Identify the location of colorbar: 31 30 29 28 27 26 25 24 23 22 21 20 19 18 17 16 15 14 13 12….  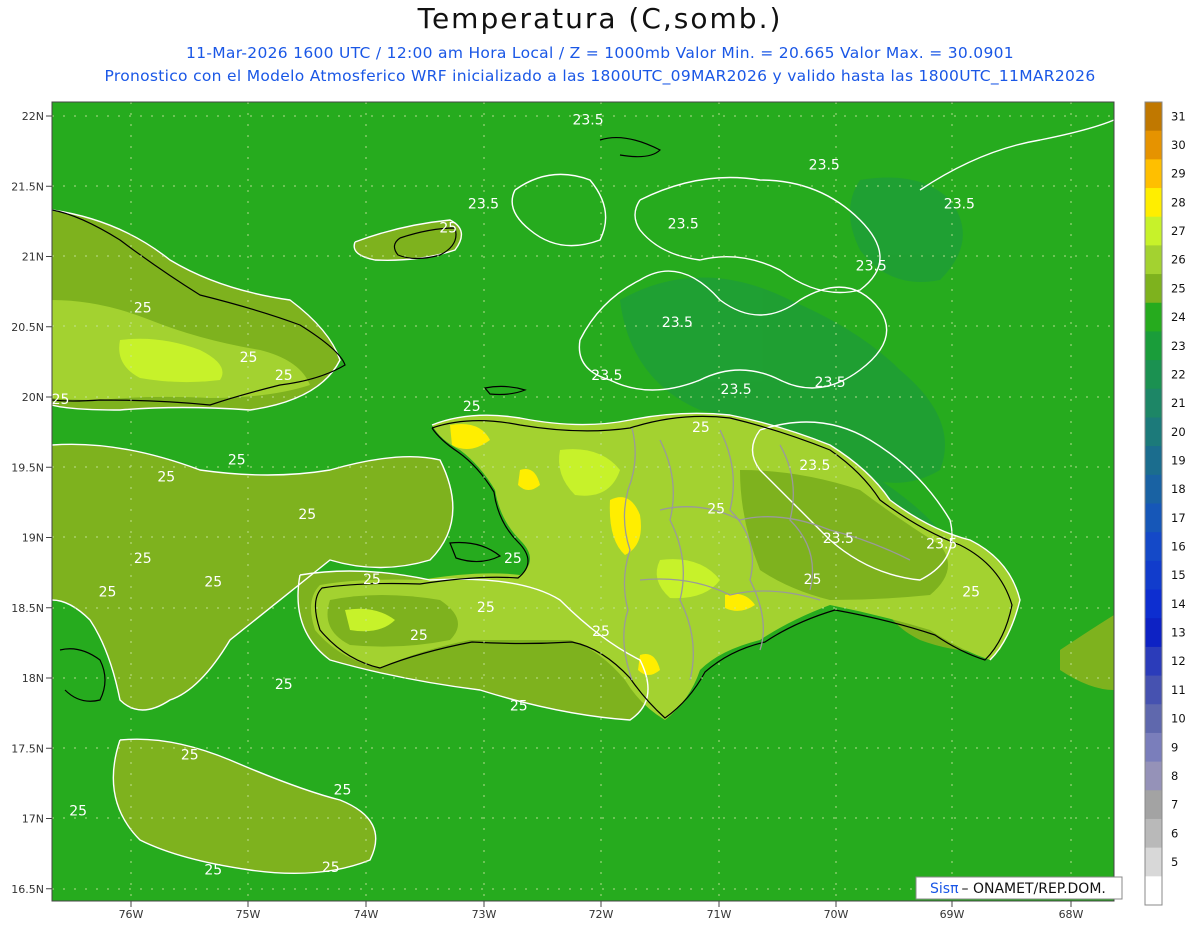
(1165, 503).